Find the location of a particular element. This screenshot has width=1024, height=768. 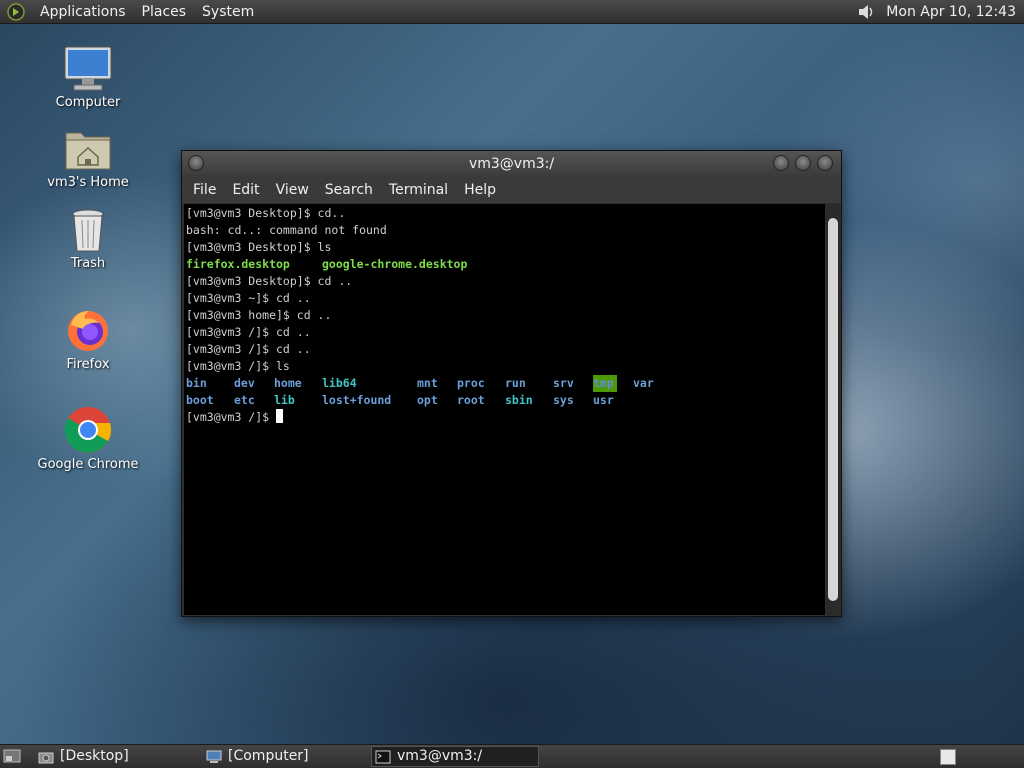

title-bar: vm3@vm3:/ is located at coordinates (511, 164).